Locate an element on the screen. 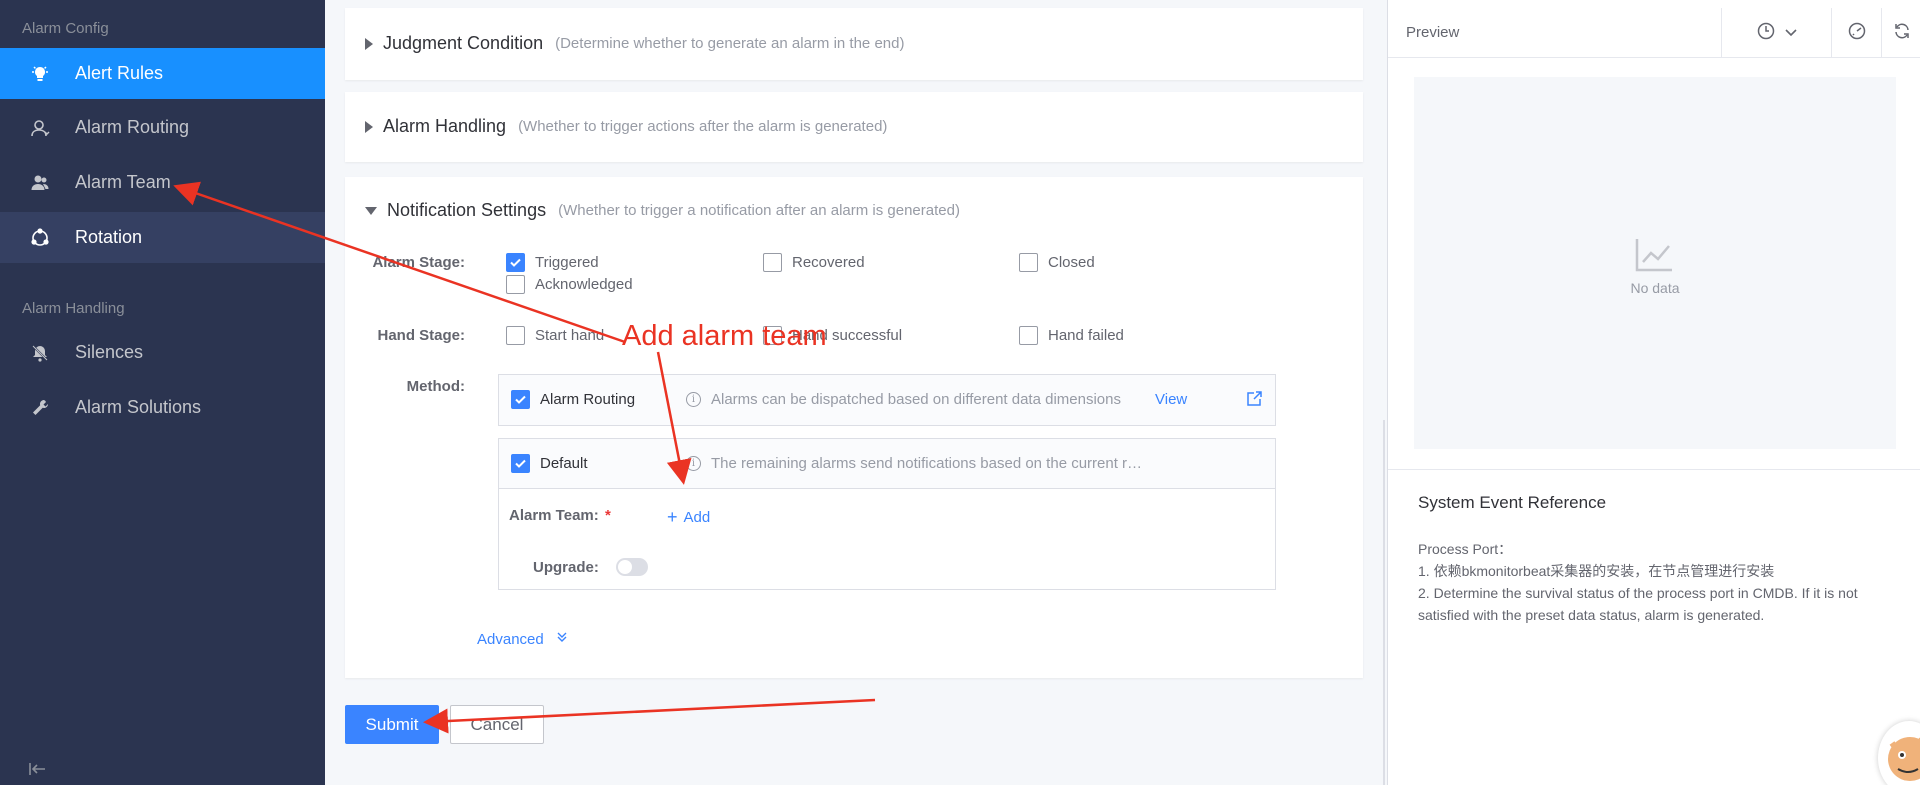 This screenshot has width=1920, height=785. checkbox-triggered: Triggered is located at coordinates (552, 262).